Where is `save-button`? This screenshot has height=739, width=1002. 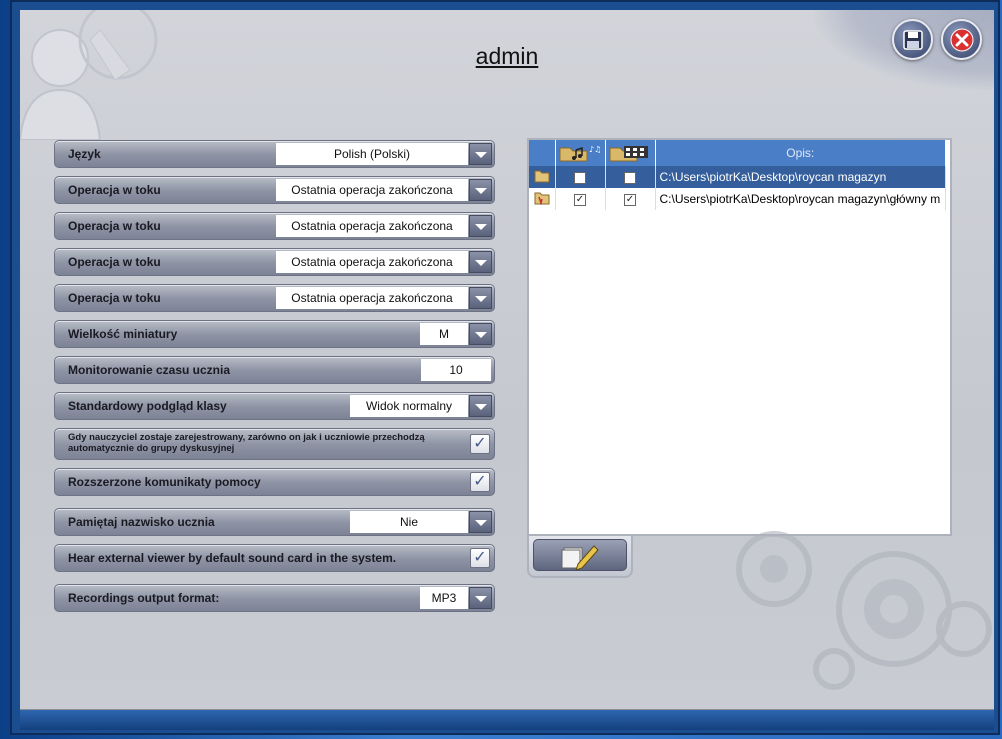 save-button is located at coordinates (912, 39).